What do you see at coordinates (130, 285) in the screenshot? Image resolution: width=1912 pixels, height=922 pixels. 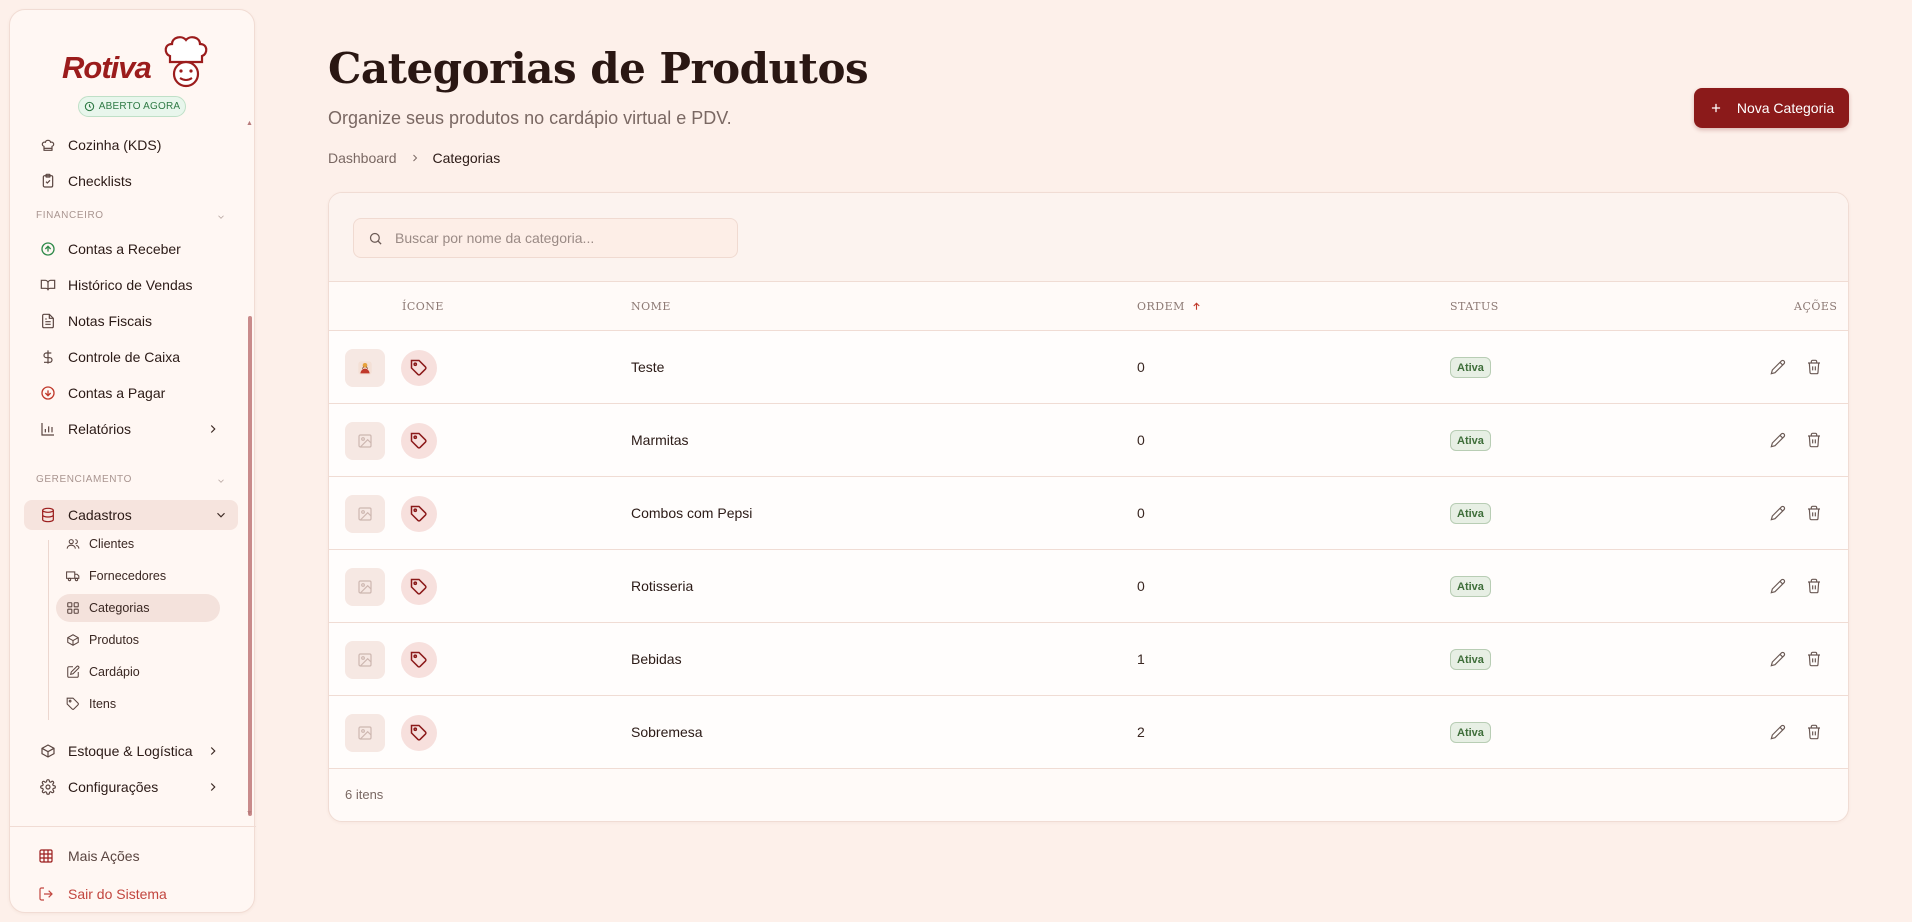 I see `sidebar-item-historico-vendas: Histórico de Vendas` at bounding box center [130, 285].